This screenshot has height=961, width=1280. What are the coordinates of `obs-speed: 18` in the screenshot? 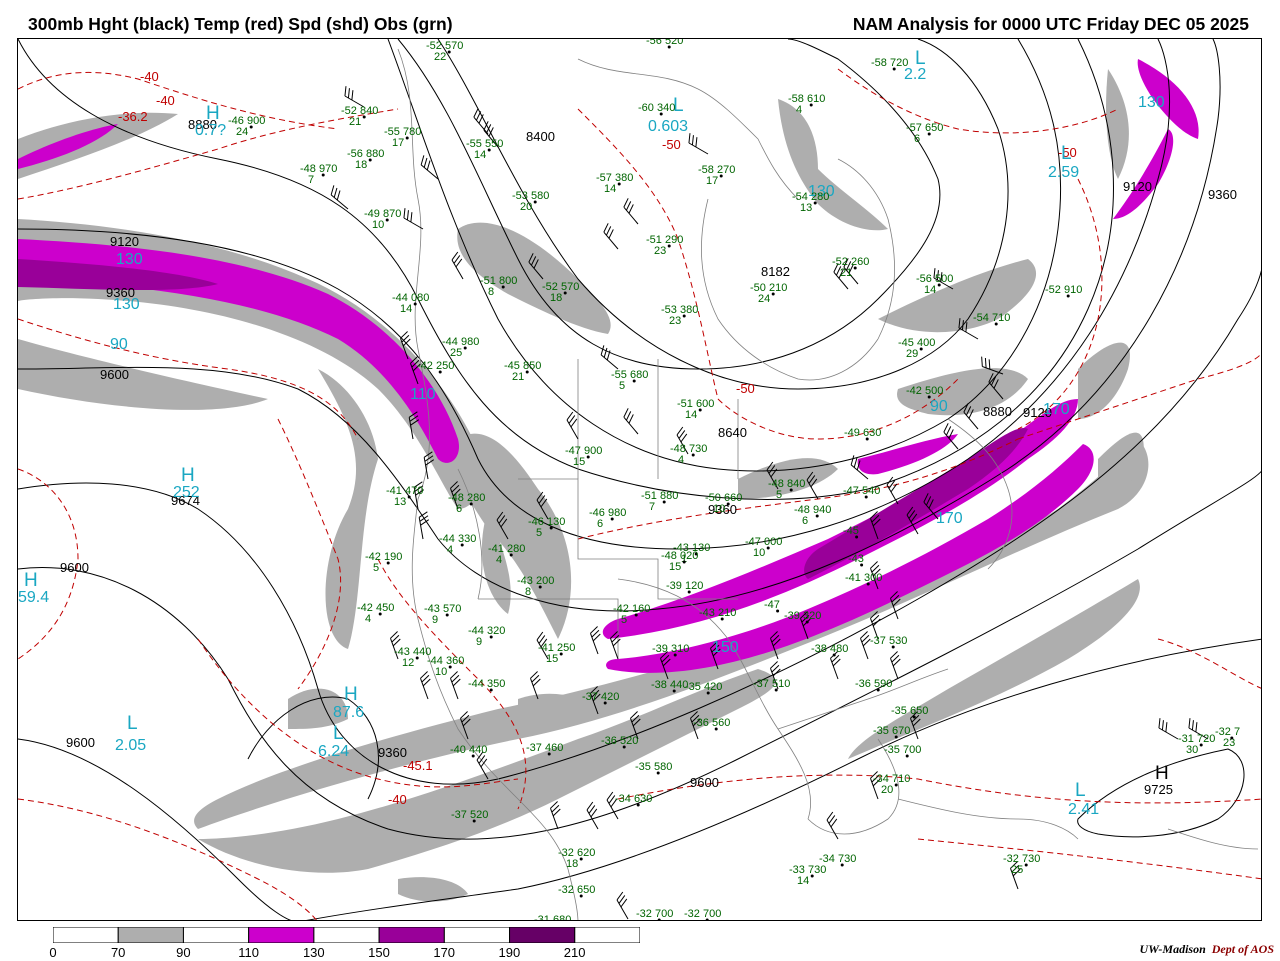 It's located at (361, 165).